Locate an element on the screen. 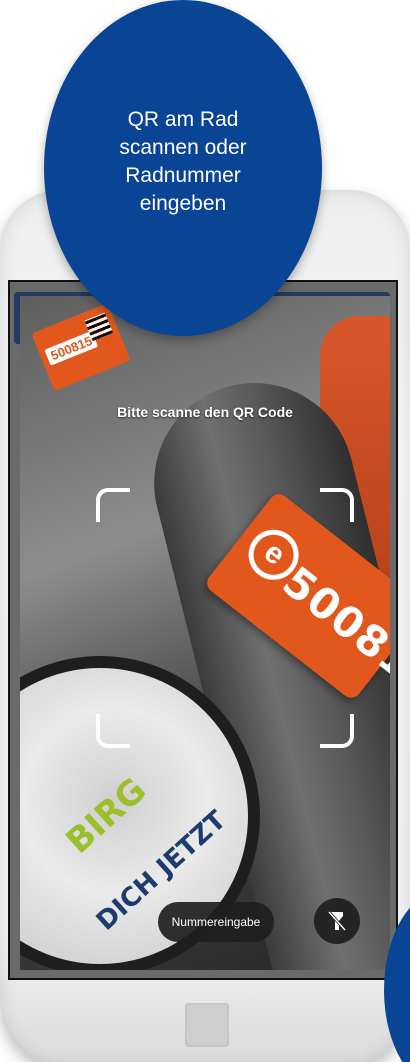 The width and height of the screenshot is (410, 1062). callout-line-1: QR am Rad is located at coordinates (183, 119).